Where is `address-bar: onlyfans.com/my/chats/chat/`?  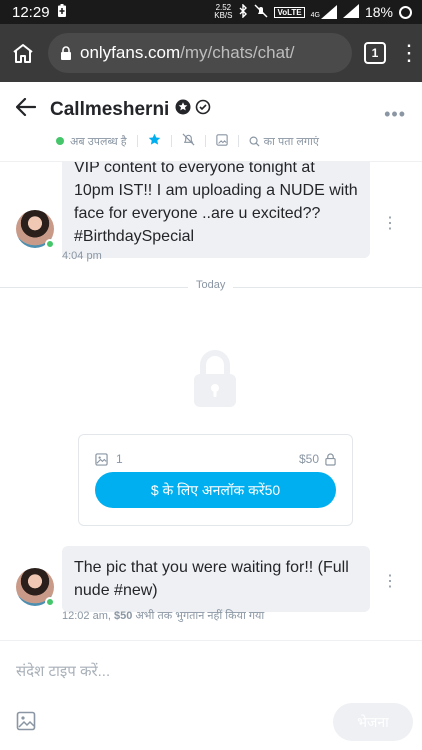 address-bar: onlyfans.com/my/chats/chat/ is located at coordinates (200, 53).